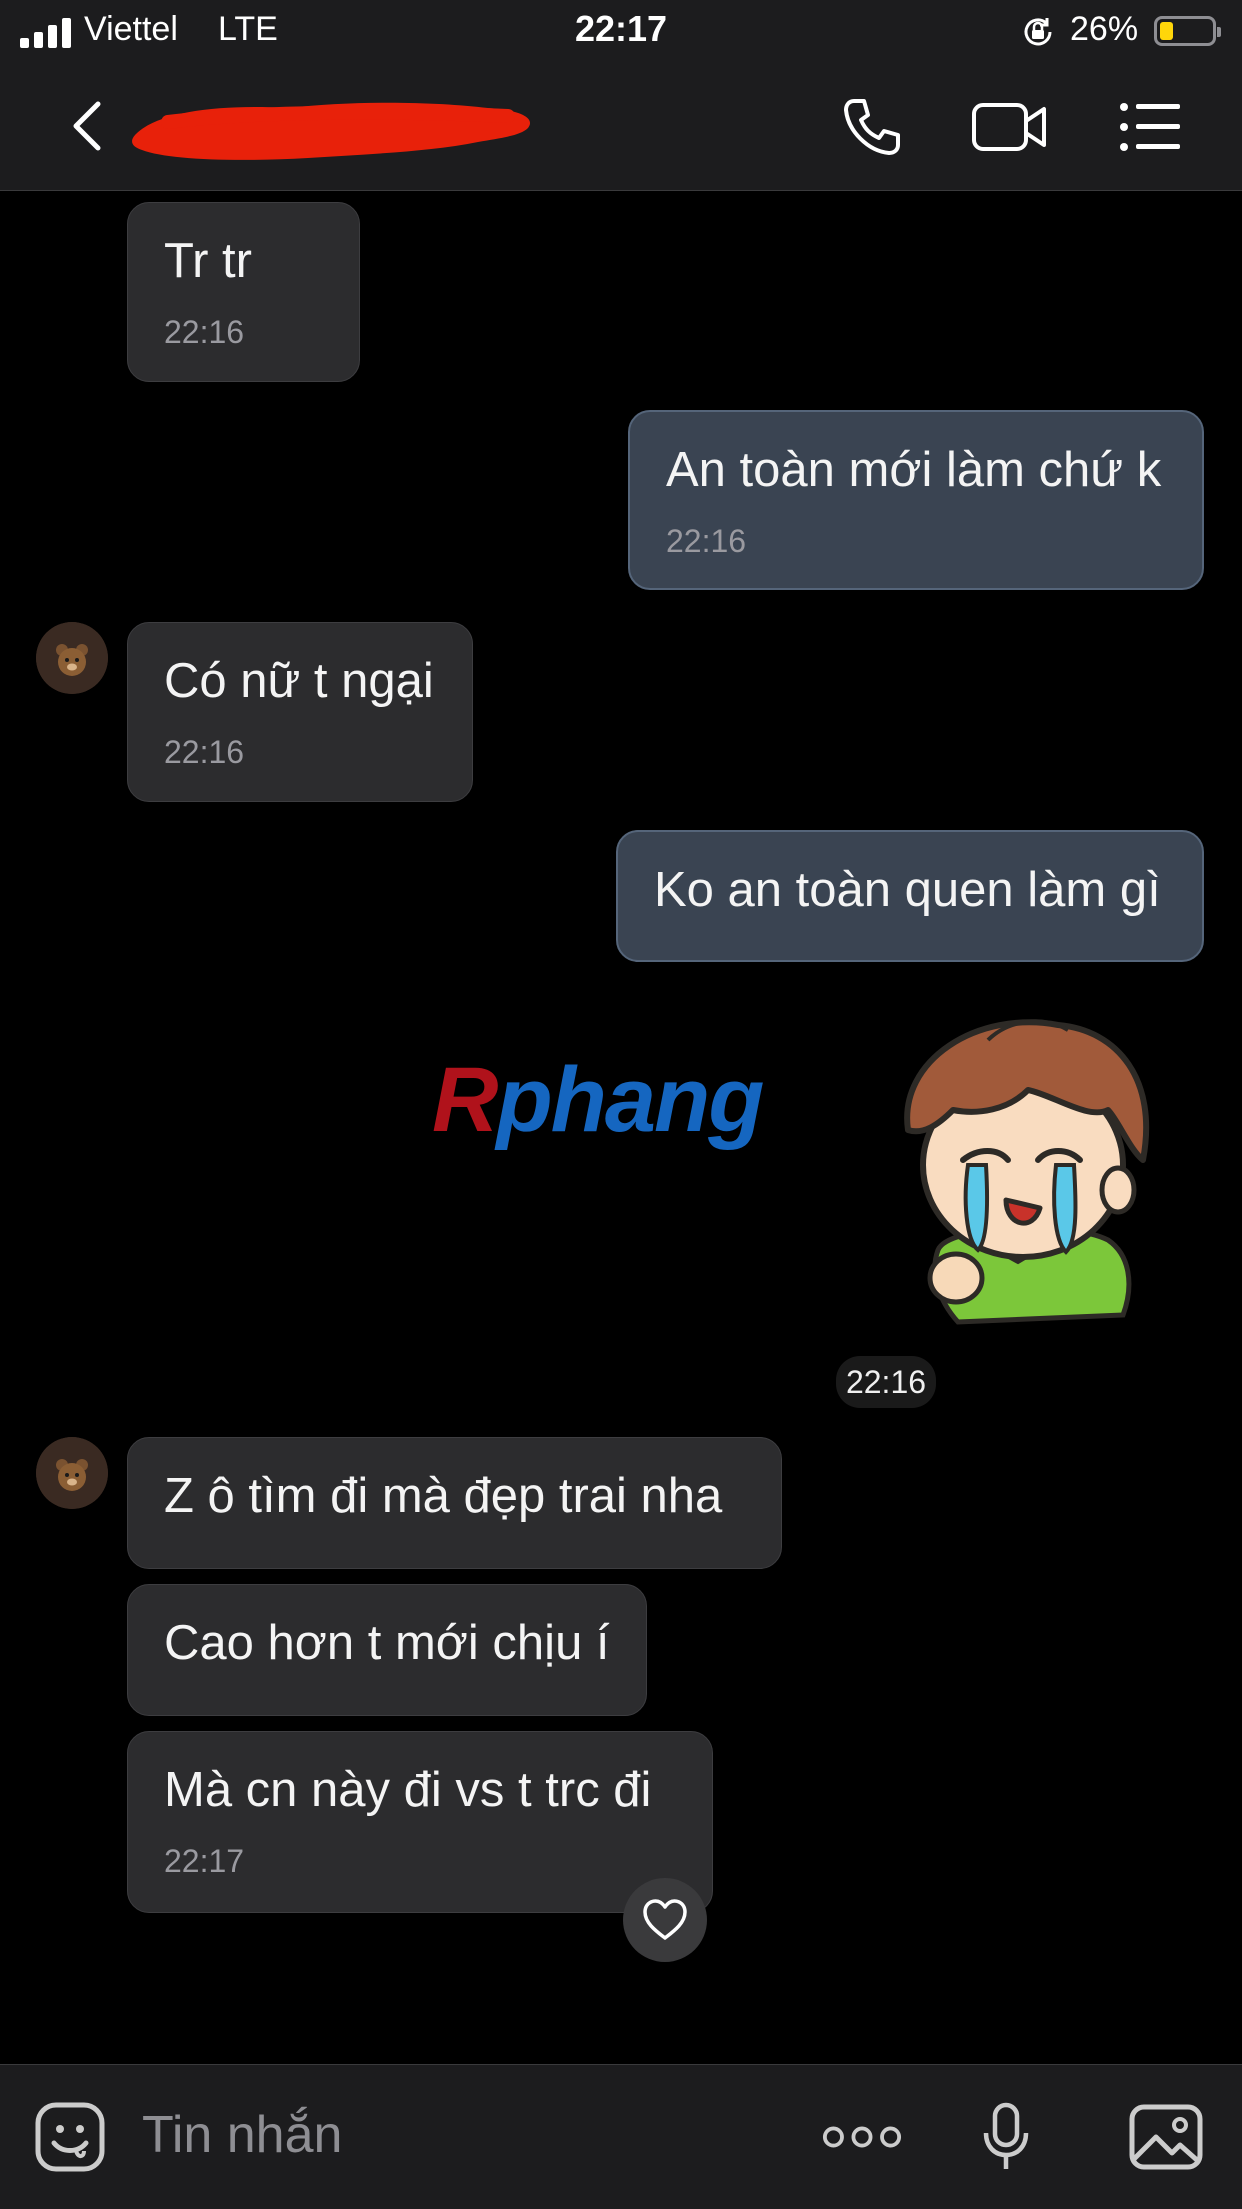 The height and width of the screenshot is (2209, 1242). I want to click on incoming-message: Tr tr 22:16, so click(243, 292).